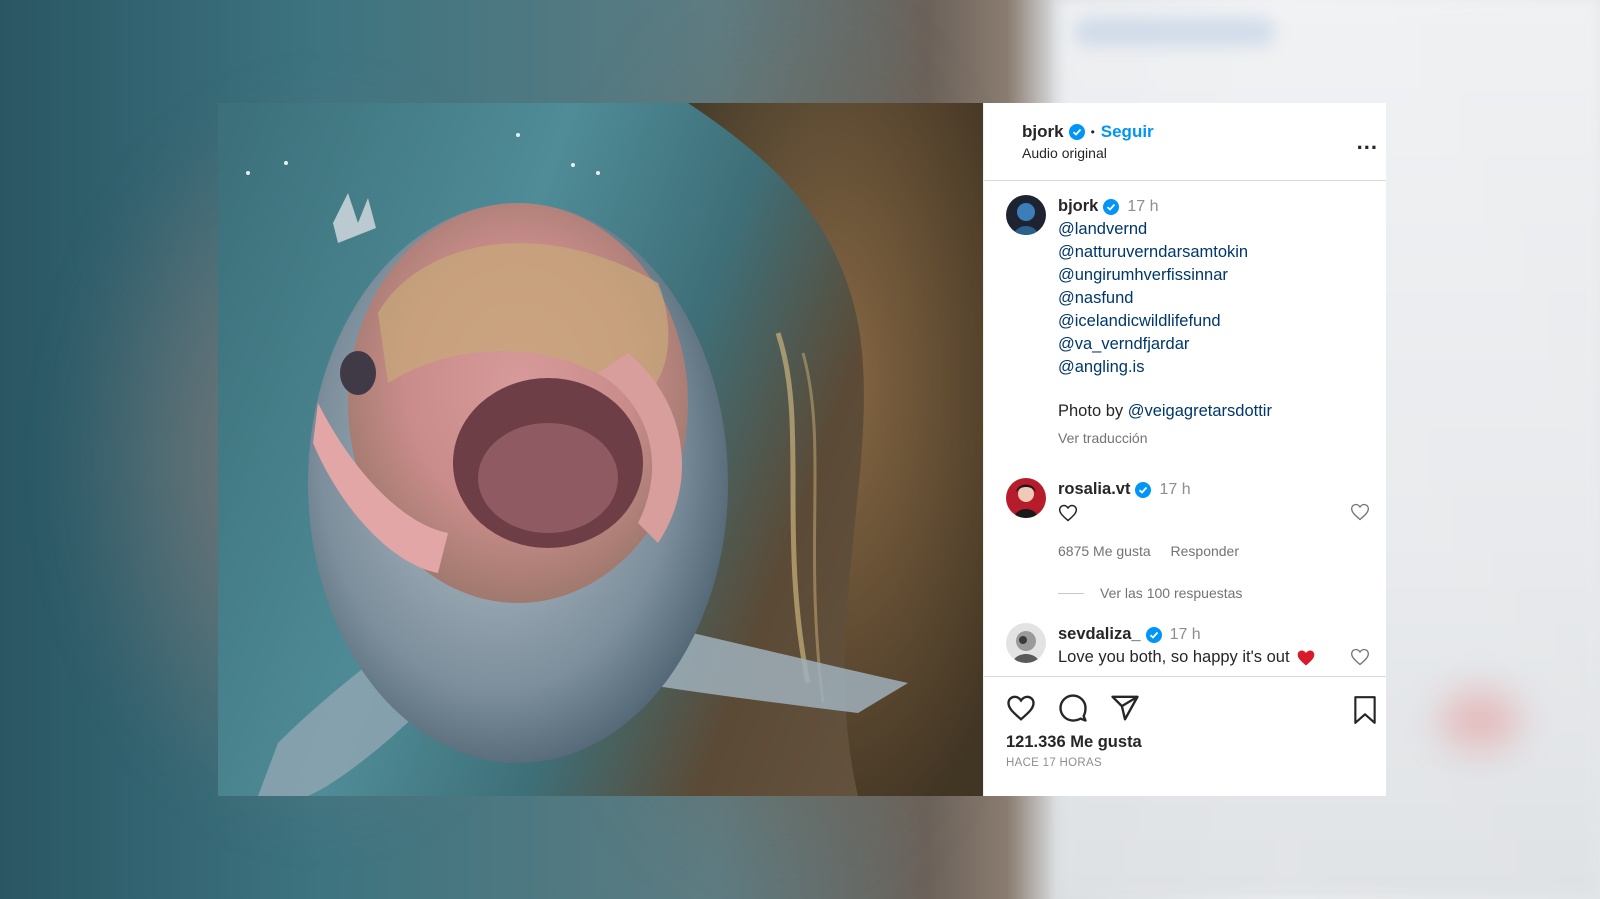 The height and width of the screenshot is (899, 1600). Describe the element at coordinates (1127, 132) in the screenshot. I see `follow-button: Seguir` at that location.